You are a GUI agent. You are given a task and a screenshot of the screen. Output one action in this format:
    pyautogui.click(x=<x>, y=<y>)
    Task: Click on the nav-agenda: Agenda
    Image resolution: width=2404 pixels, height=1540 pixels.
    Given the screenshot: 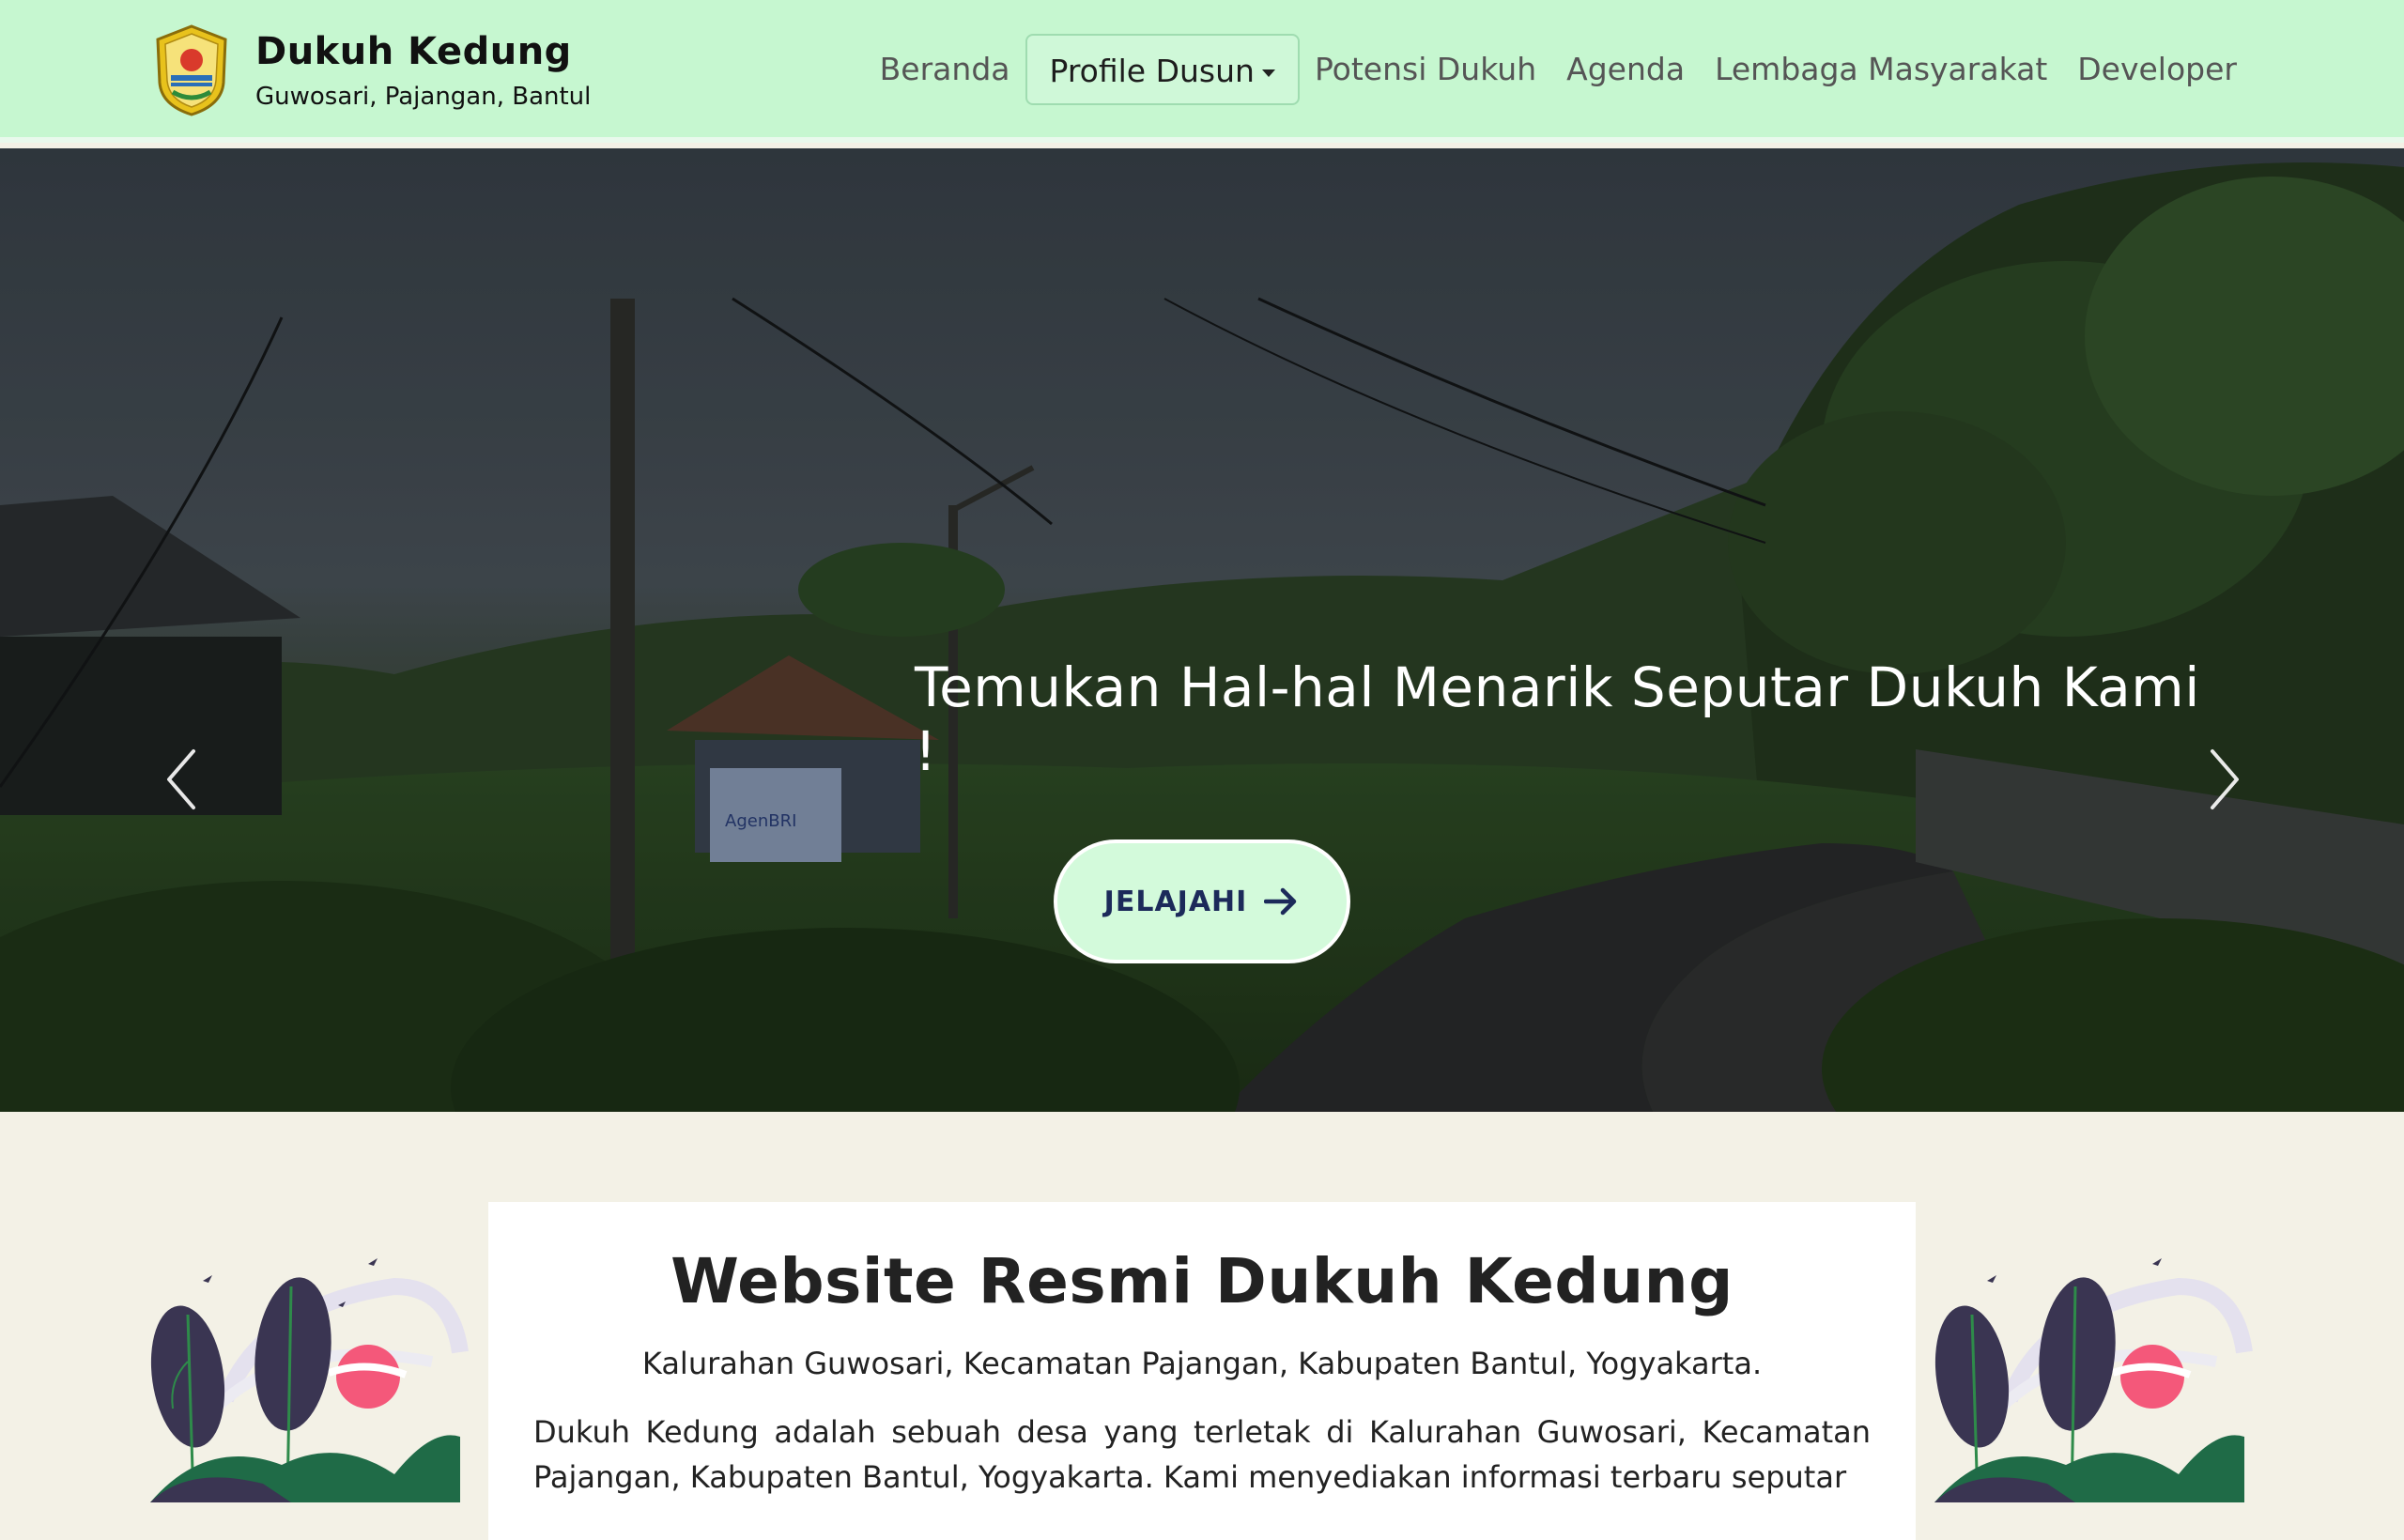 What is the action you would take?
    pyautogui.click(x=1625, y=69)
    